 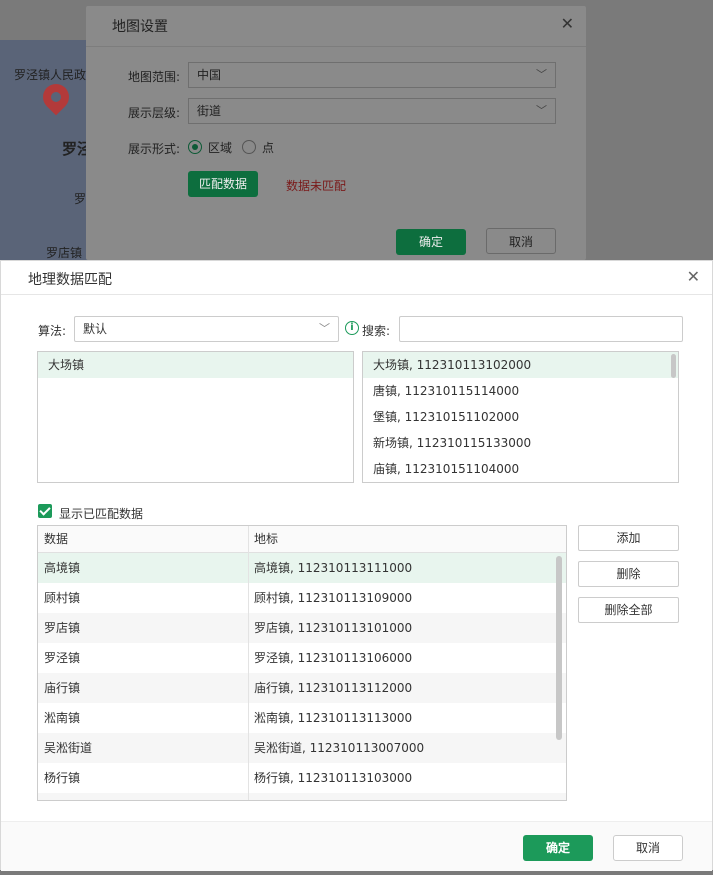 What do you see at coordinates (333, 568) in the screenshot?
I see `cell-landmark: 高境镇, 112310113111000` at bounding box center [333, 568].